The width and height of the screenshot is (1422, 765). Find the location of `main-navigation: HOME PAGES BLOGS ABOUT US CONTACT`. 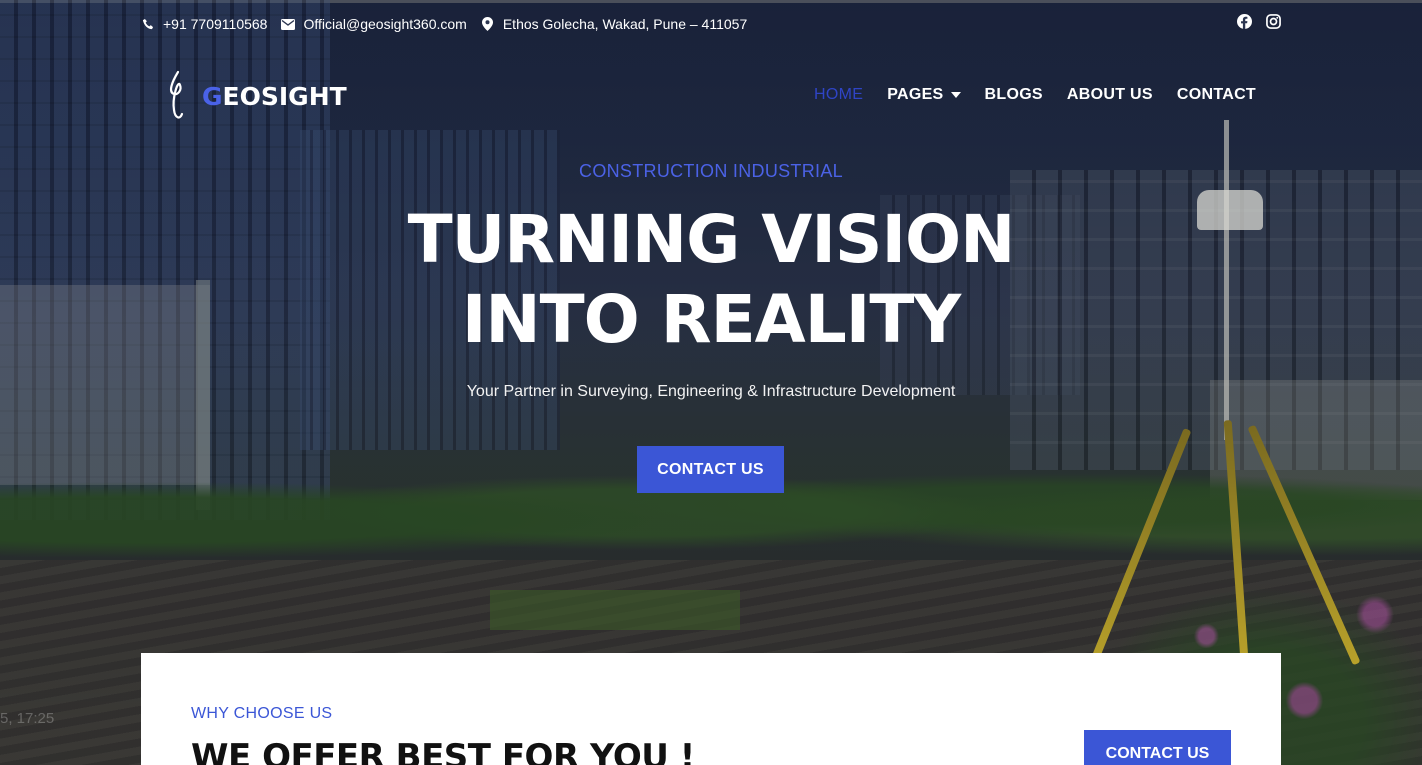

main-navigation: HOME PAGES BLOGS ABOUT US CONTACT is located at coordinates (1035, 95).